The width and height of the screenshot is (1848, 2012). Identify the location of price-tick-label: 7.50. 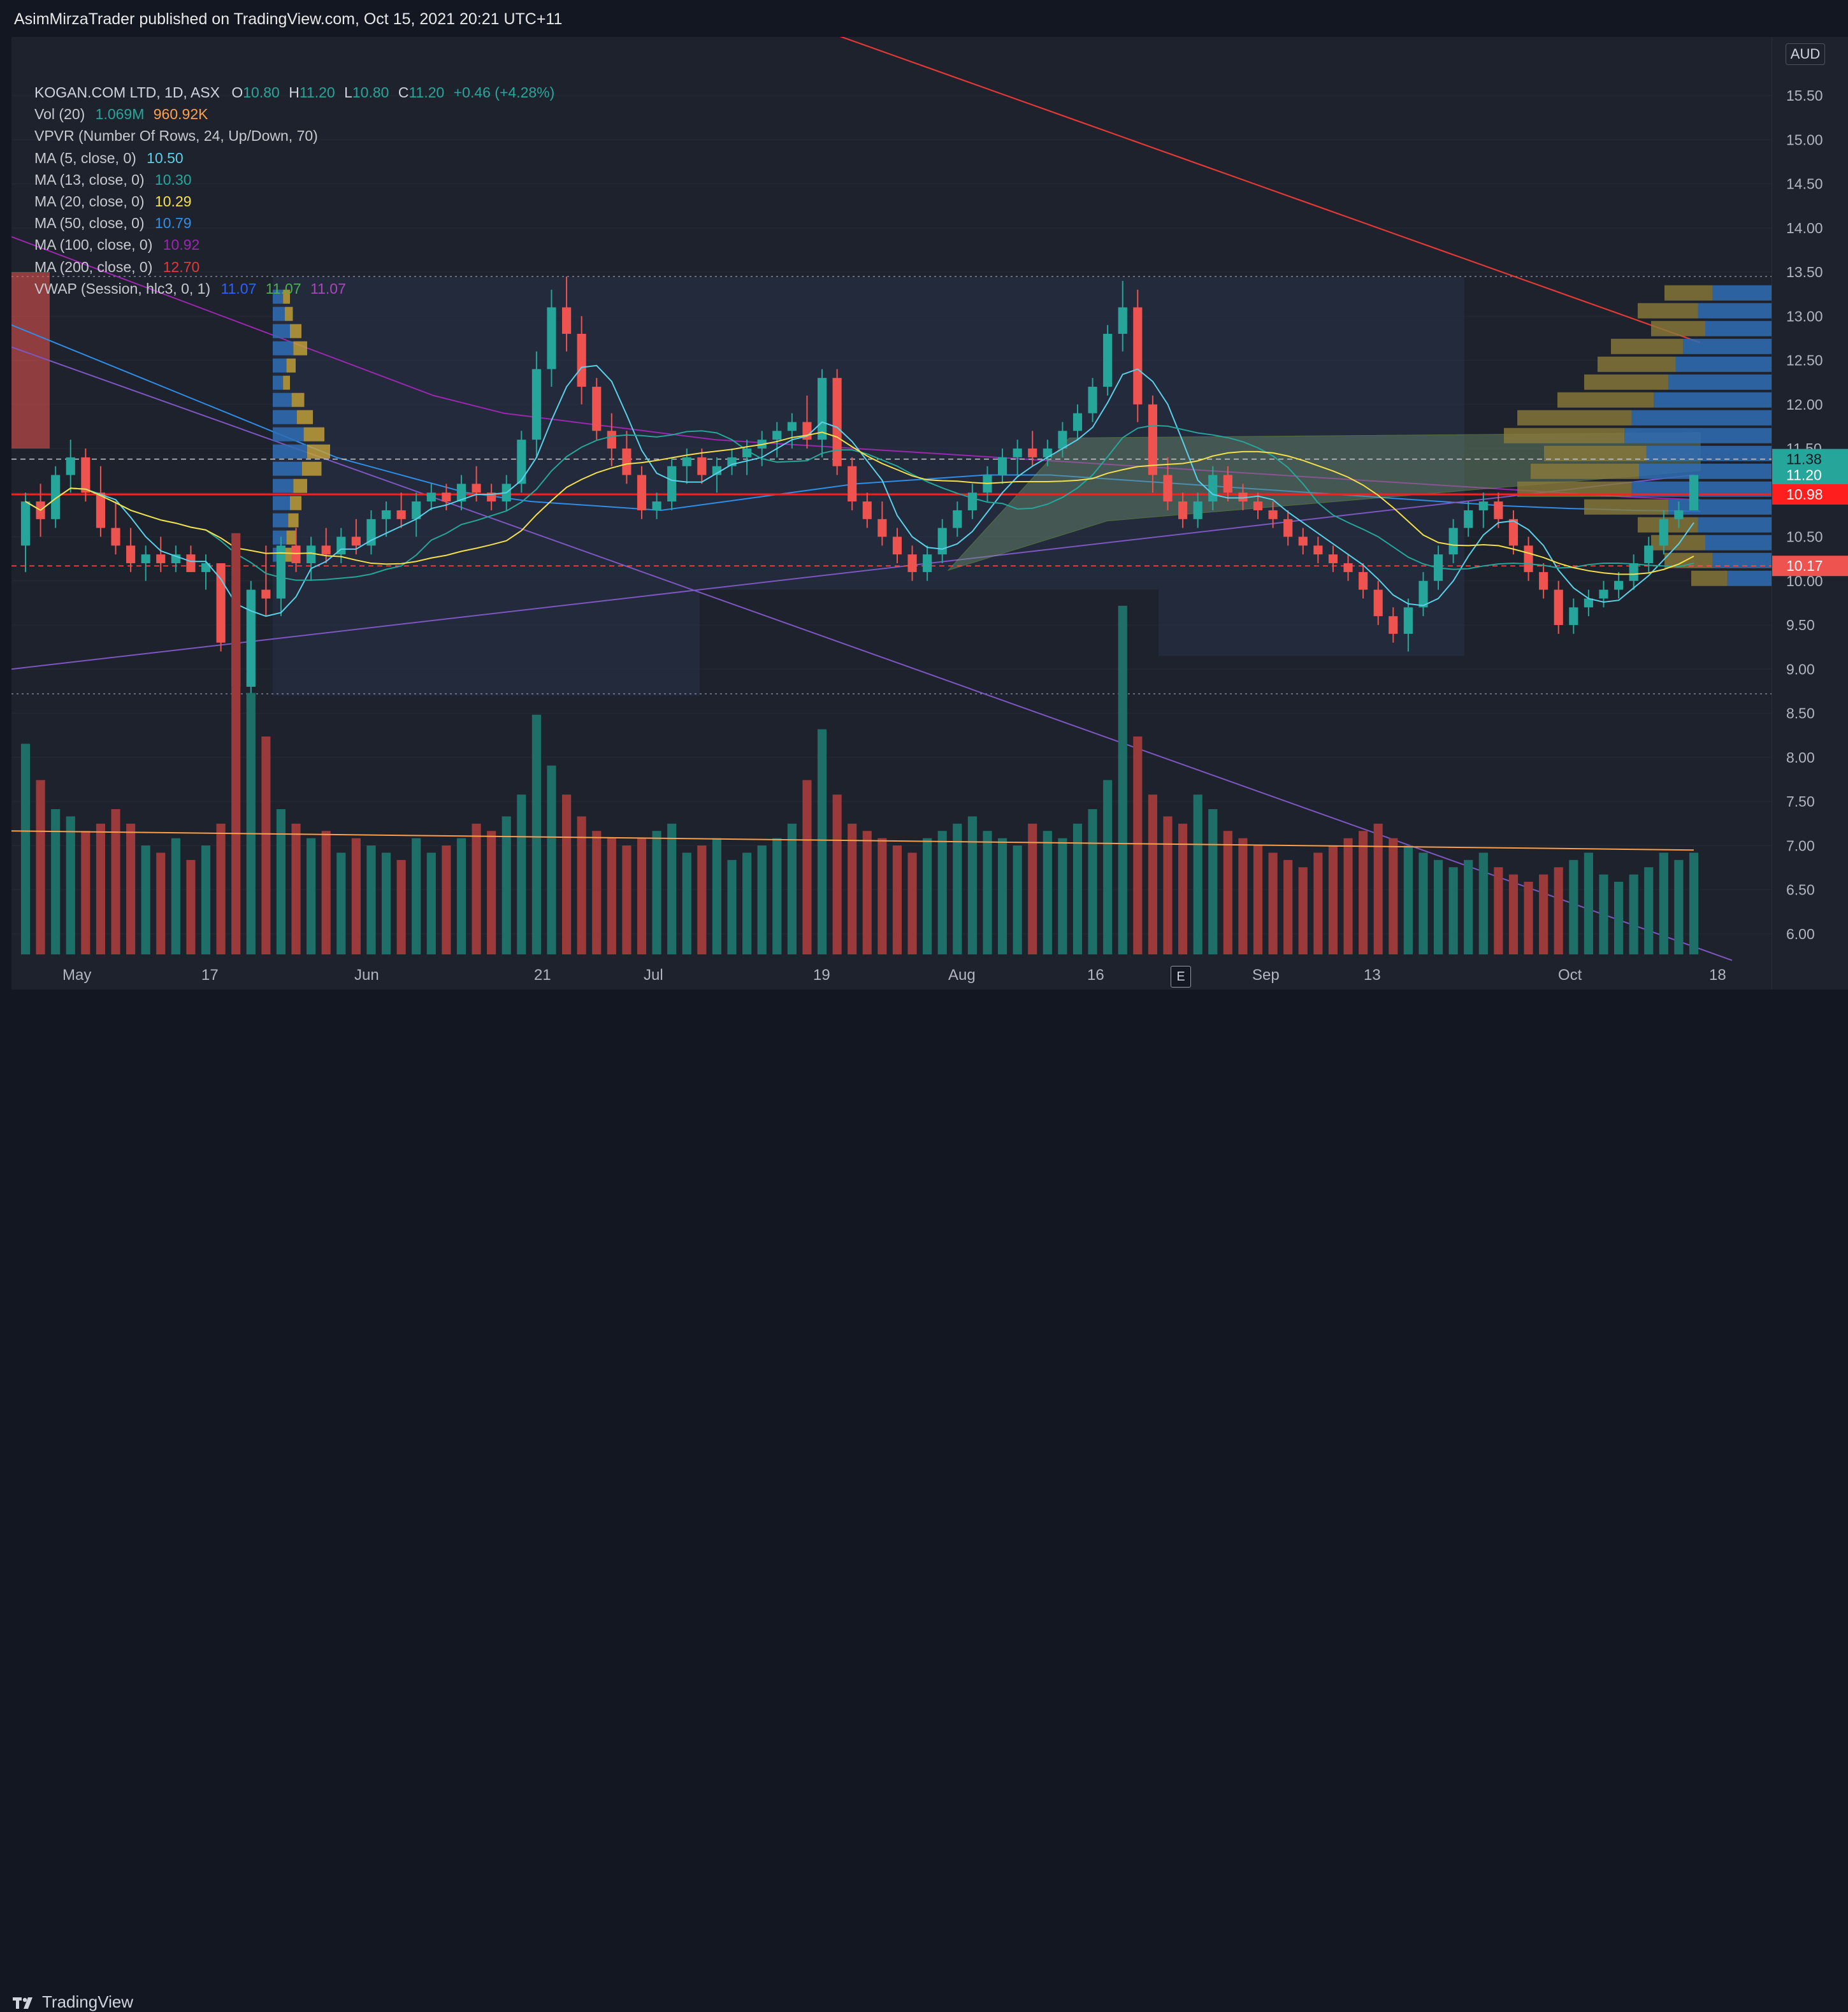
(1800, 801).